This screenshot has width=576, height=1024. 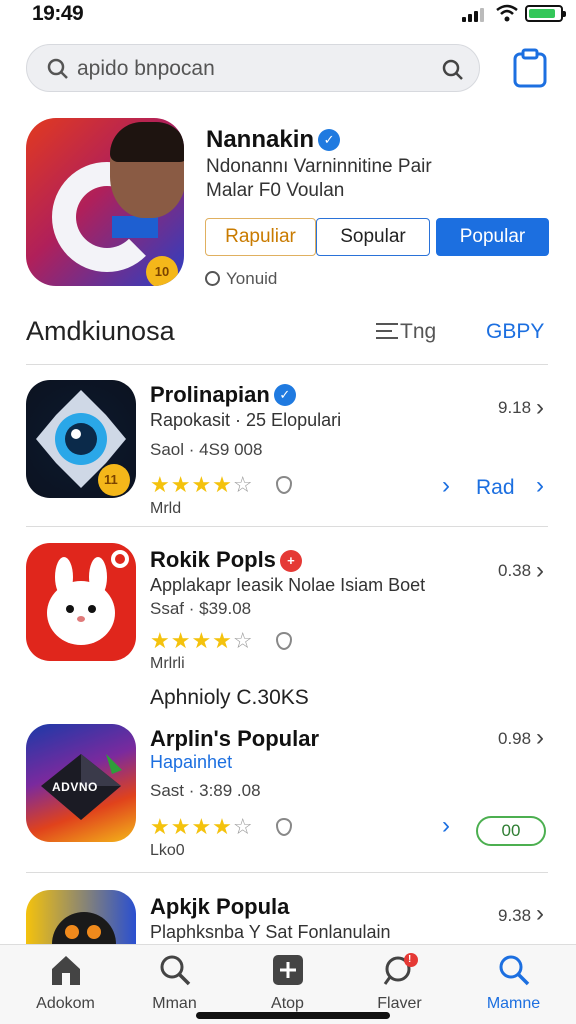 I want to click on clipboard-icon, so click(x=530, y=68).